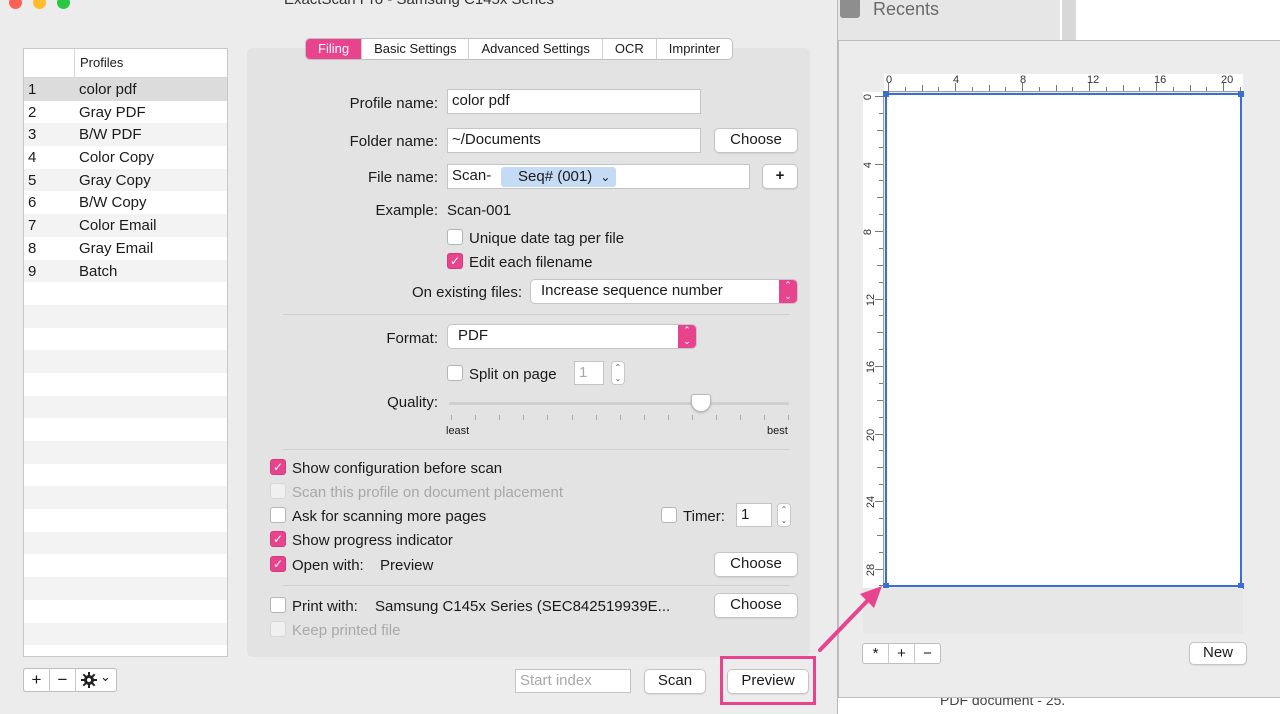 The image size is (1280, 714). Describe the element at coordinates (873, 340) in the screenshot. I see `vertical-ruler: 0 4 8 12 16 20 24 28` at that location.